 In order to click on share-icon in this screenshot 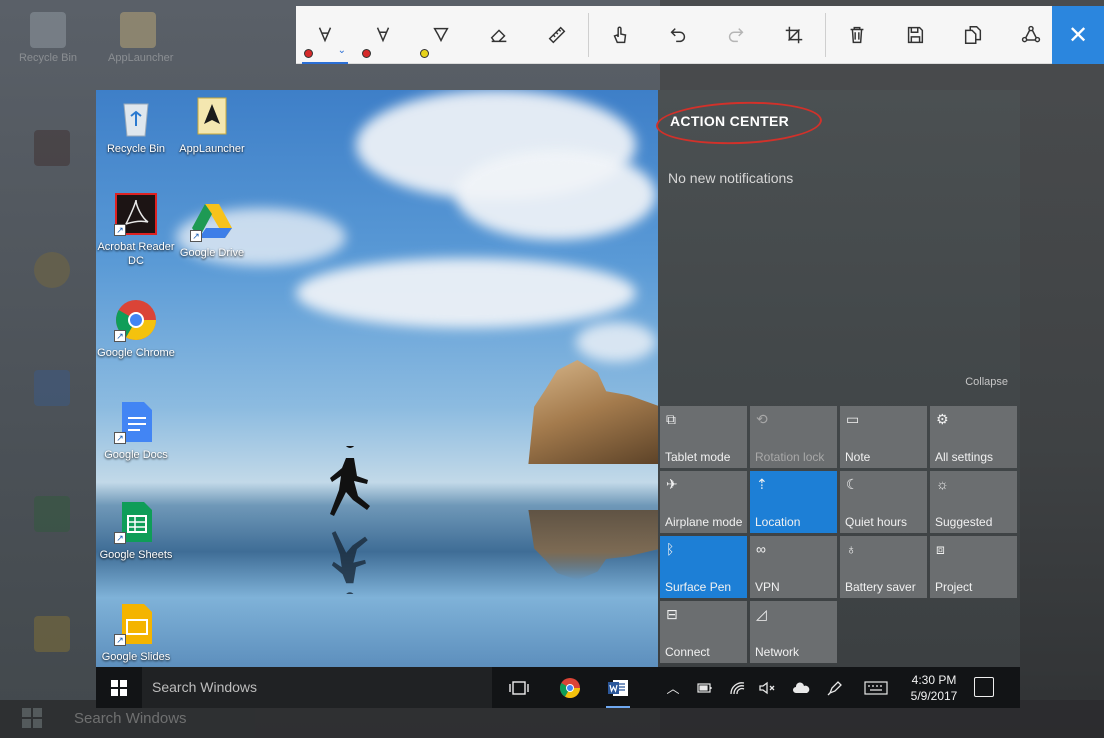, I will do `click(1031, 33)`.